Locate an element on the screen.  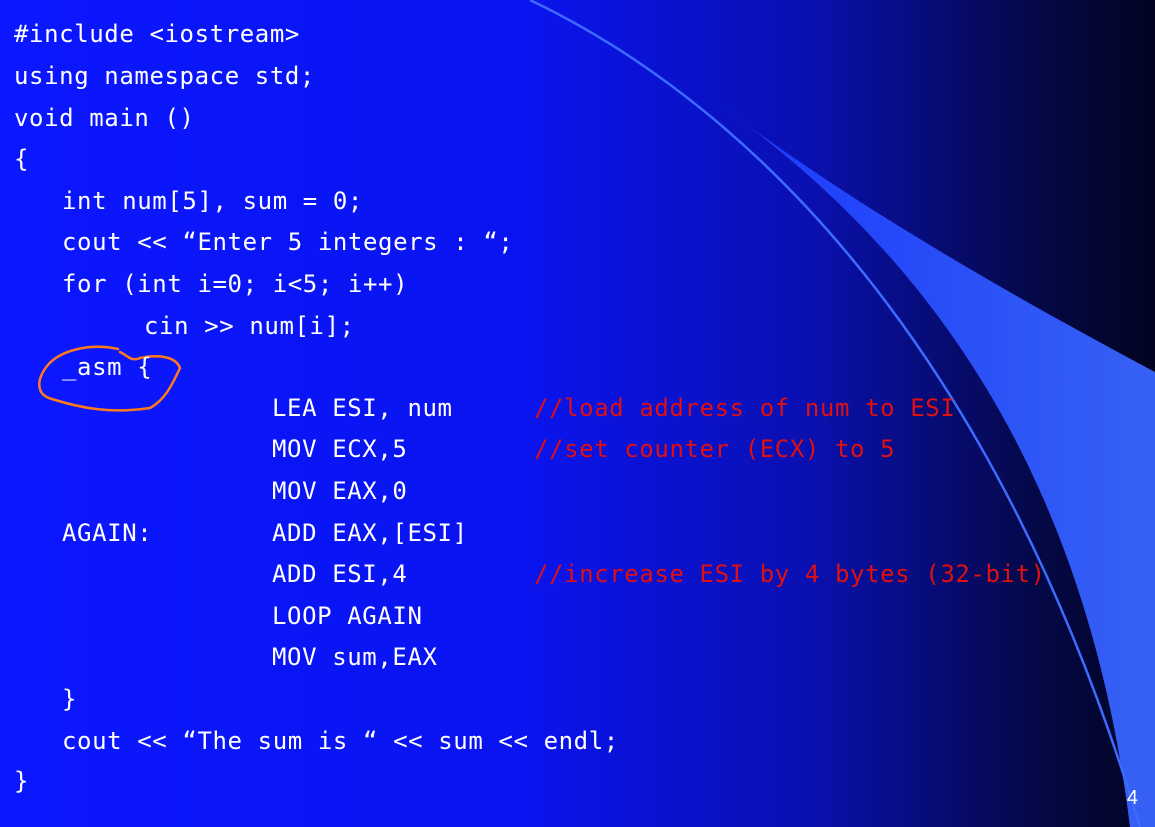
asm-line-mov-sum: MOV sum,EAX is located at coordinates (355, 657).